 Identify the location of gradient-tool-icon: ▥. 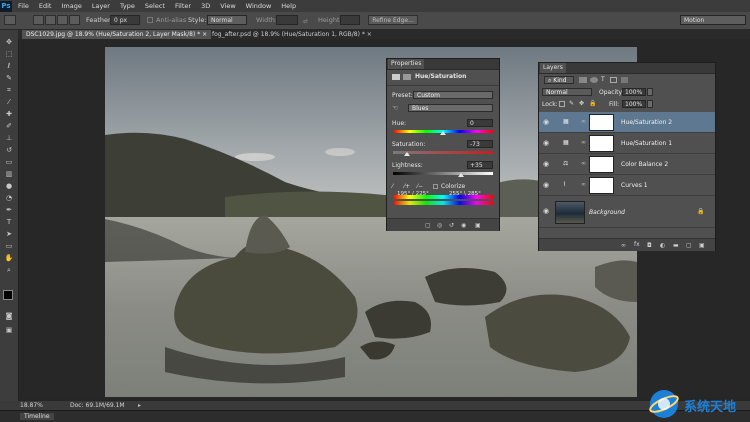
(9, 174).